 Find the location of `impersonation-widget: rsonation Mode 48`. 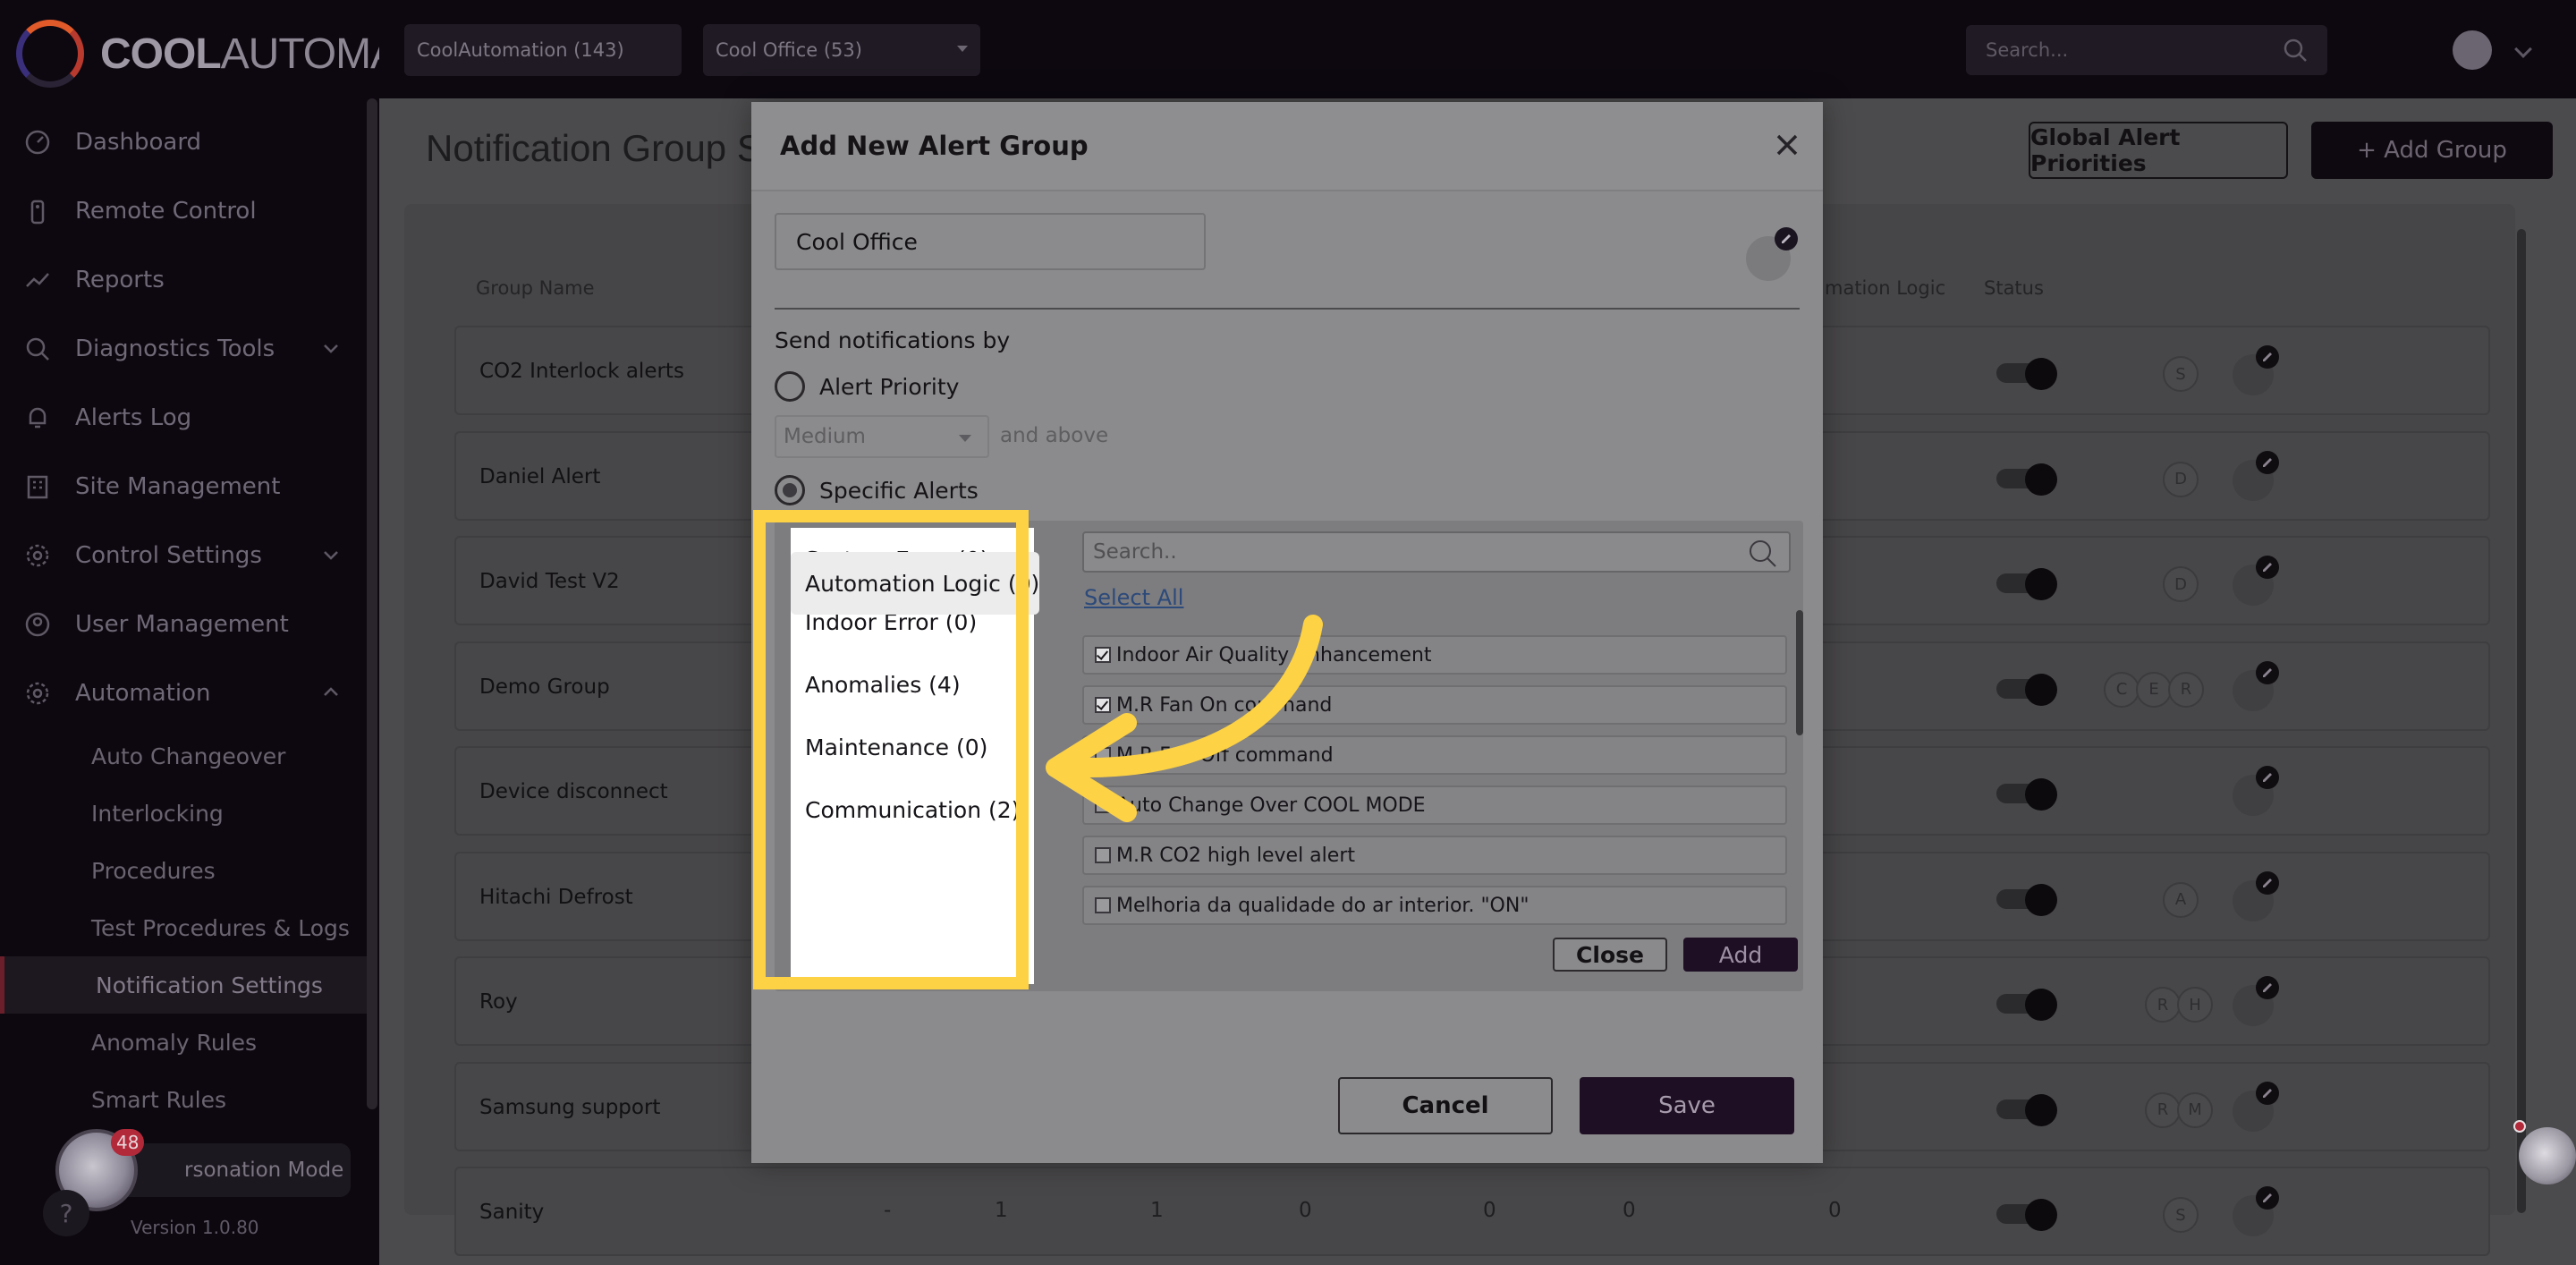

impersonation-widget: rsonation Mode 48 is located at coordinates (203, 1177).